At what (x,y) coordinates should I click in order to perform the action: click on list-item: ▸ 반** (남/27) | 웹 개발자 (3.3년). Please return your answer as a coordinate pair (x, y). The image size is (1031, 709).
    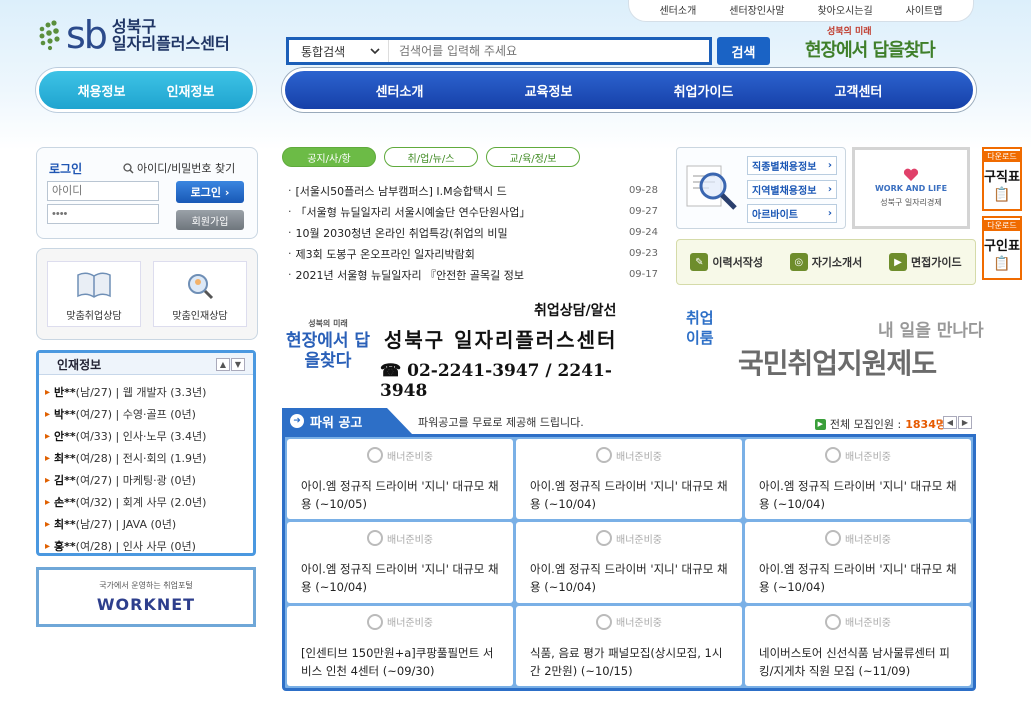
    Looking at the image, I should click on (148, 392).